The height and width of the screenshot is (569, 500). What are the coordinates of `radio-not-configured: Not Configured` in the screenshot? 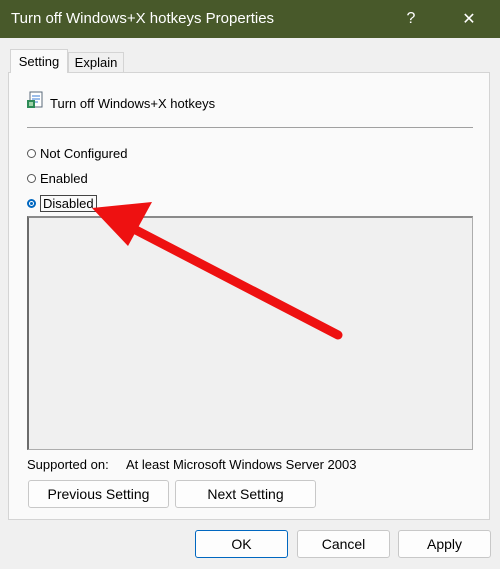 It's located at (77, 153).